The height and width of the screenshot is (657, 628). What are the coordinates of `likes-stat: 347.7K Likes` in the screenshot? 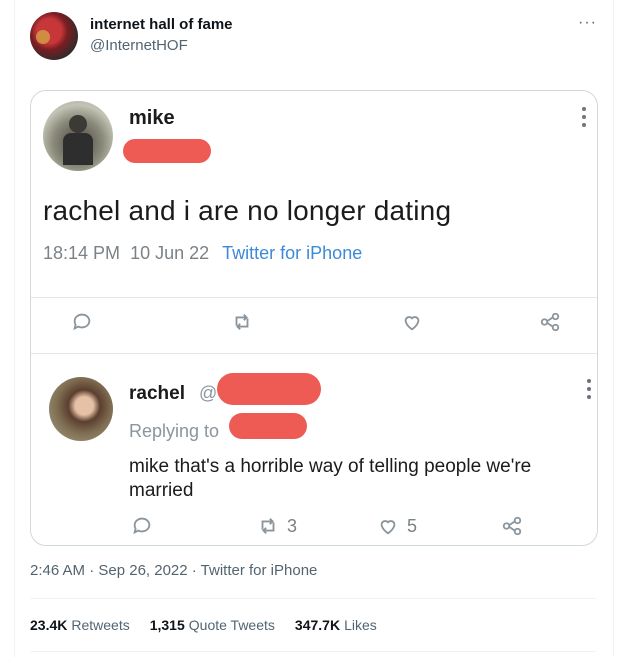 It's located at (336, 625).